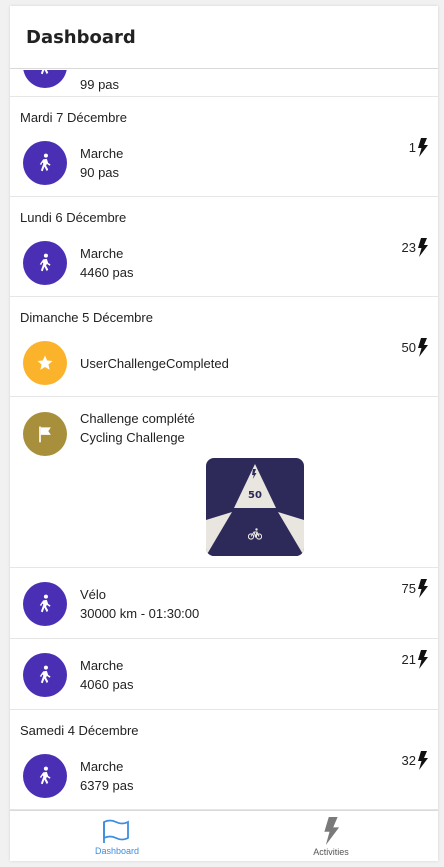 This screenshot has width=444, height=867. What do you see at coordinates (224, 603) in the screenshot?
I see `list-item: Vélo 30000 km - 01:30:00 75` at bounding box center [224, 603].